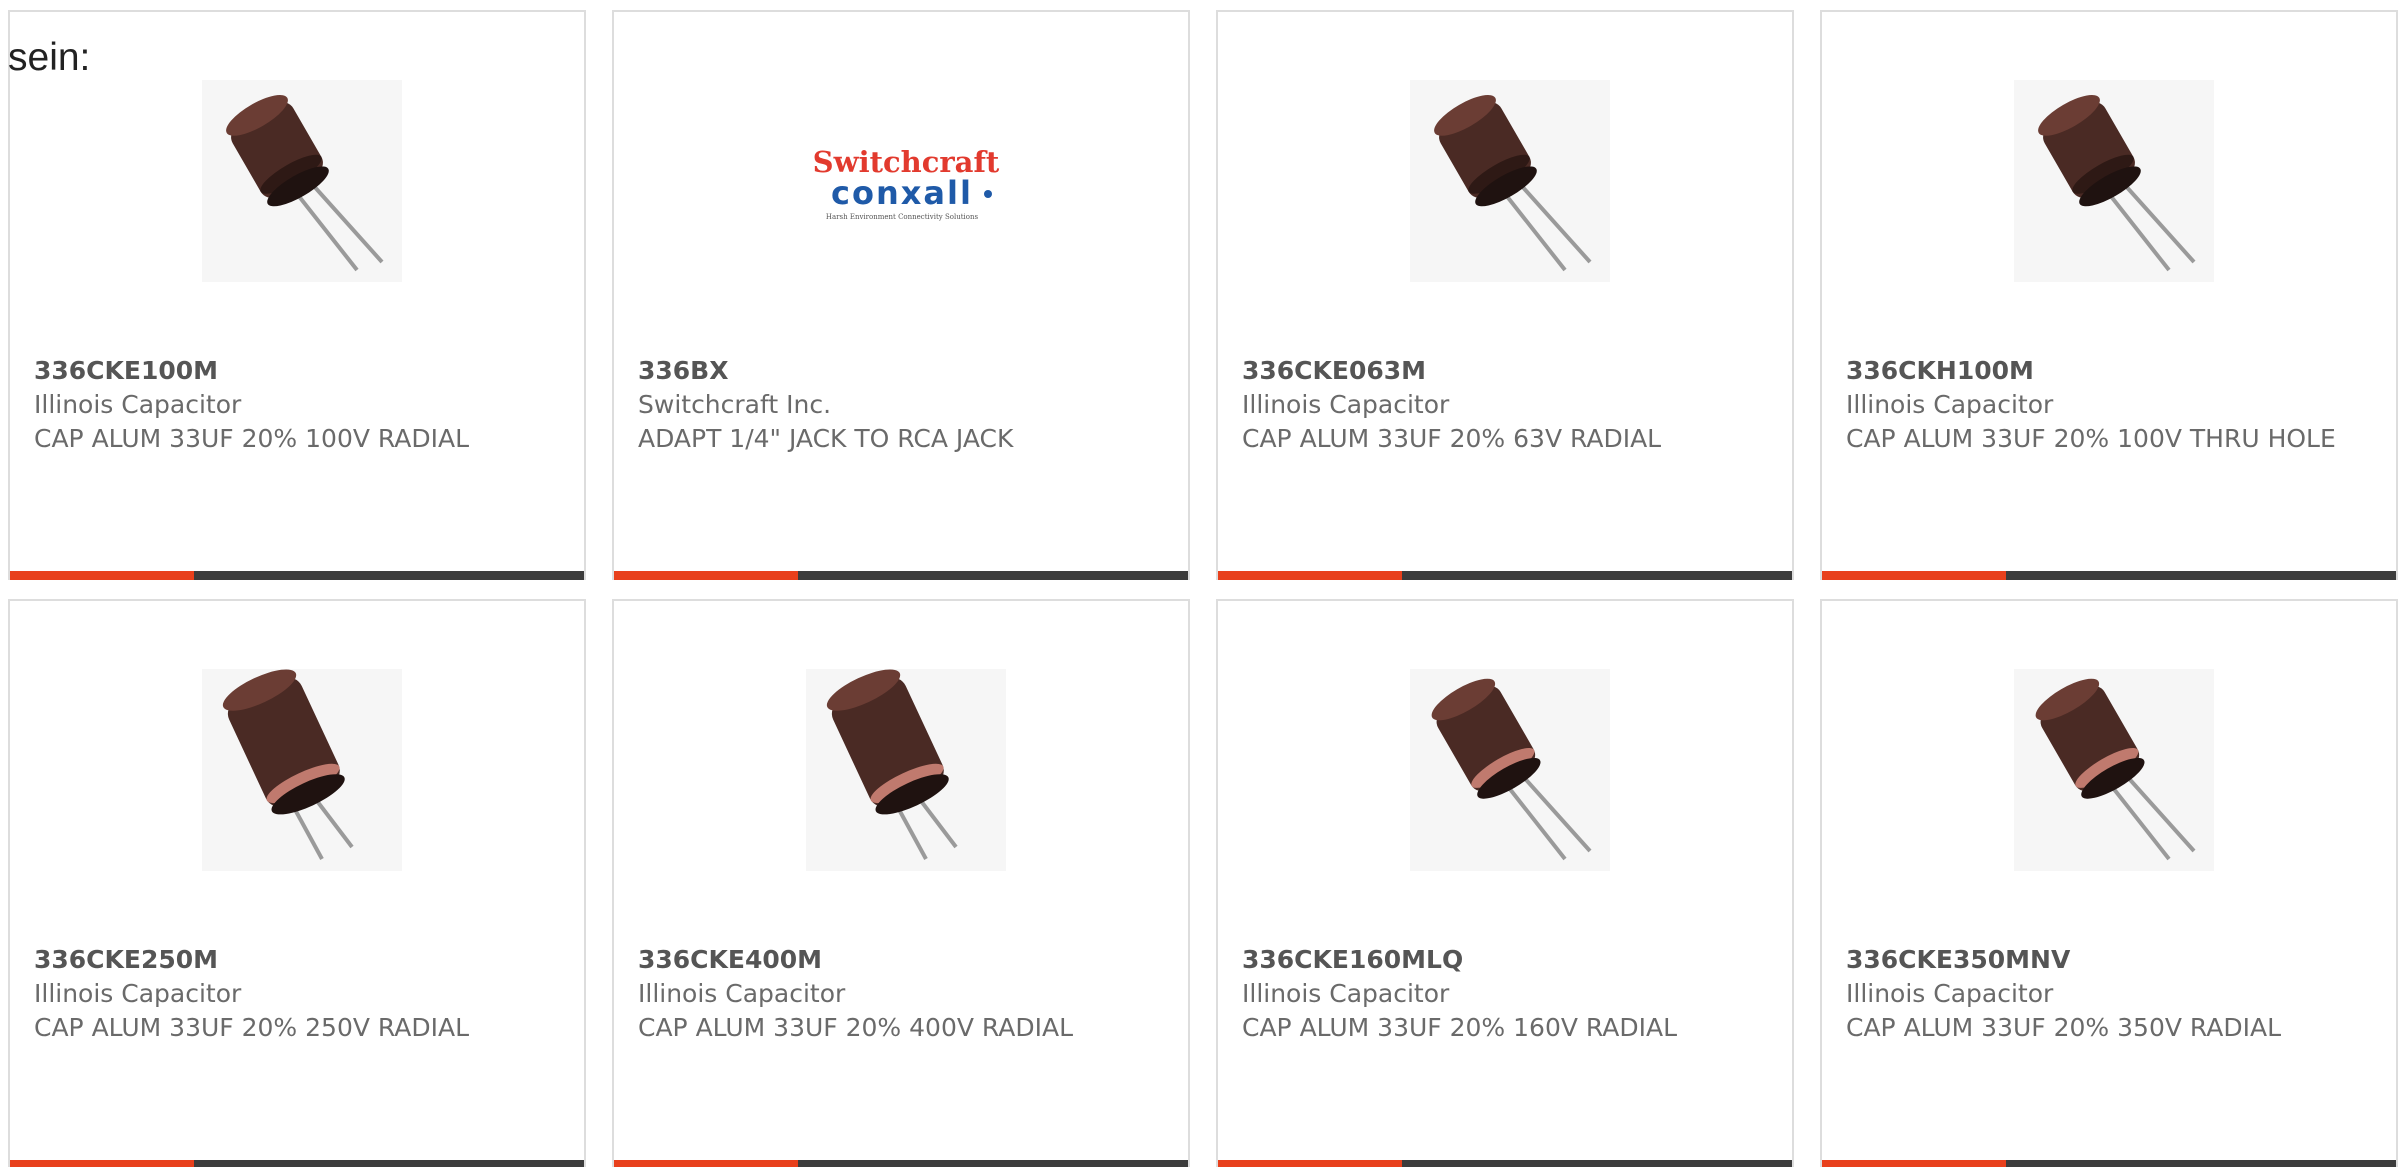 Image resolution: width=2400 pixels, height=1167 pixels. Describe the element at coordinates (1505, 960) in the screenshot. I see `part-number: 336CKE160MLQ` at that location.